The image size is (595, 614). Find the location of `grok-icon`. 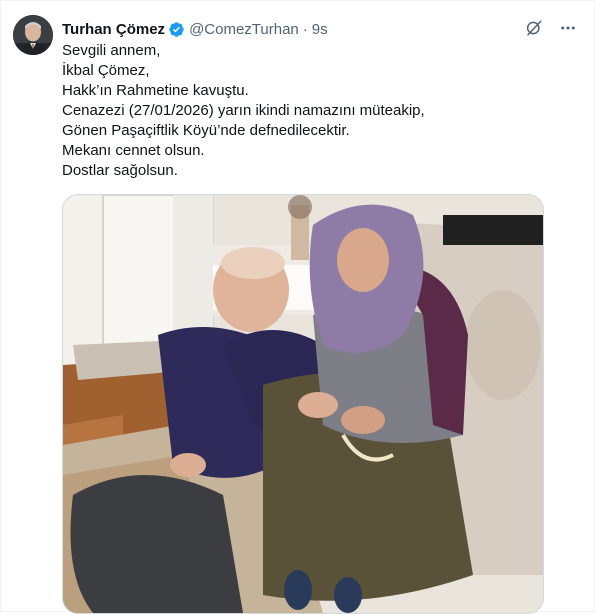

grok-icon is located at coordinates (534, 28).